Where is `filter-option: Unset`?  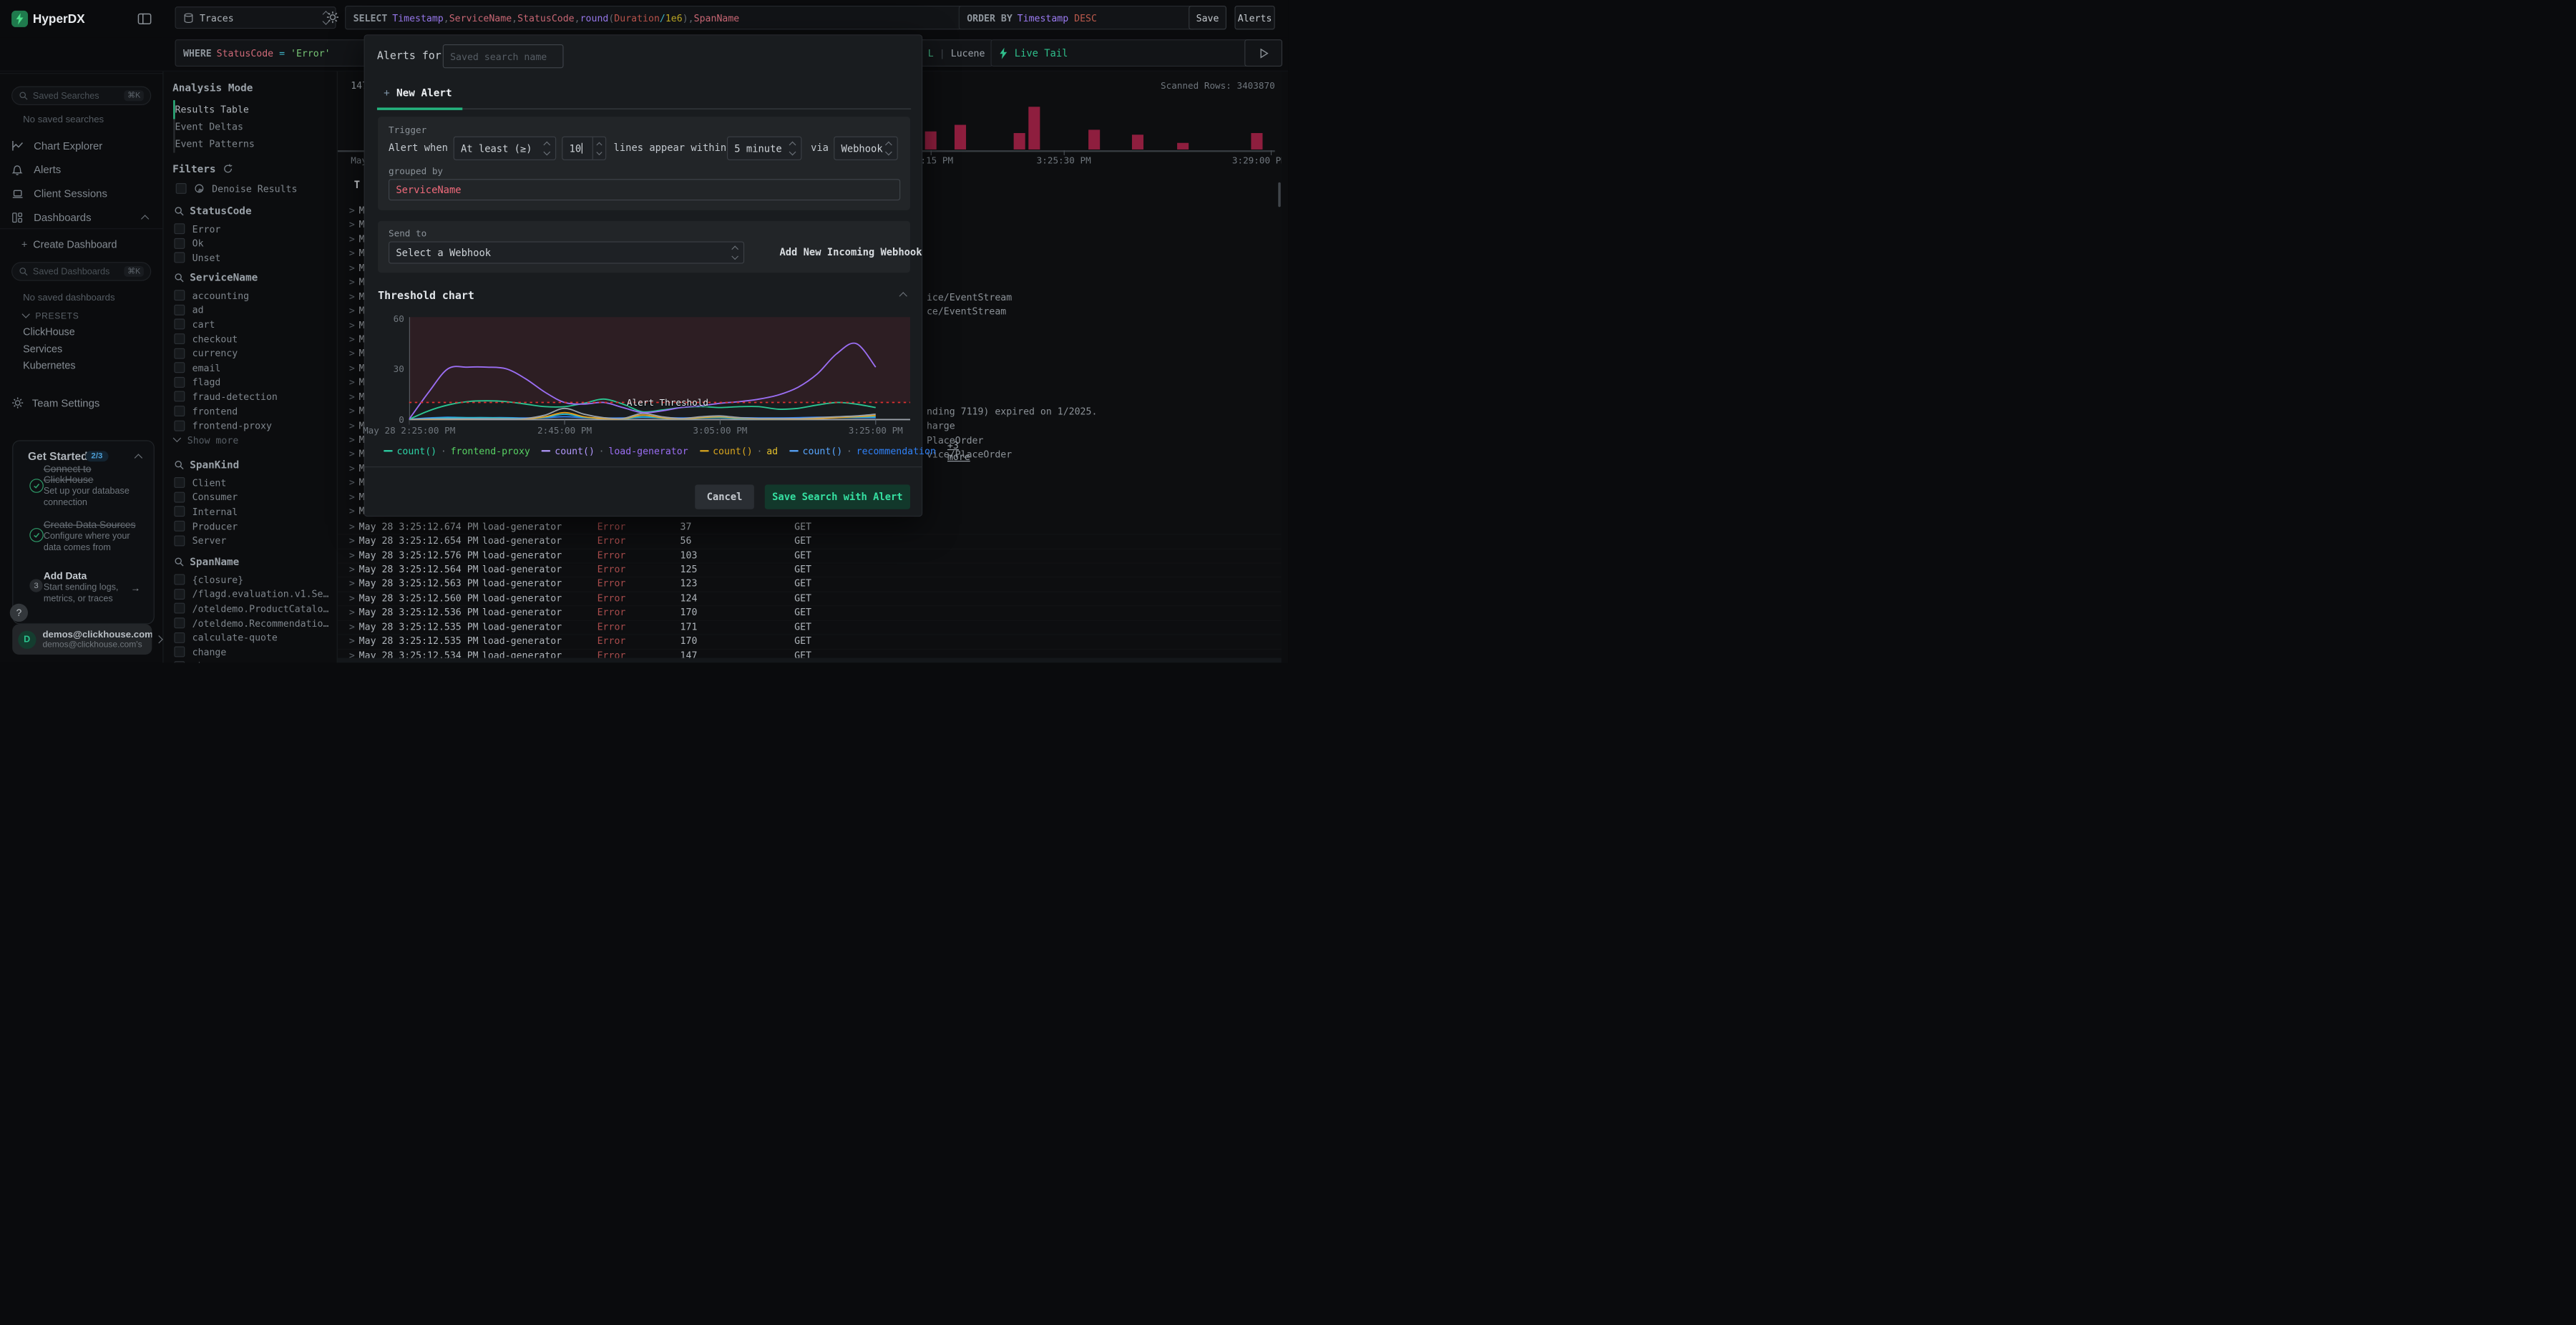 filter-option: Unset is located at coordinates (255, 257).